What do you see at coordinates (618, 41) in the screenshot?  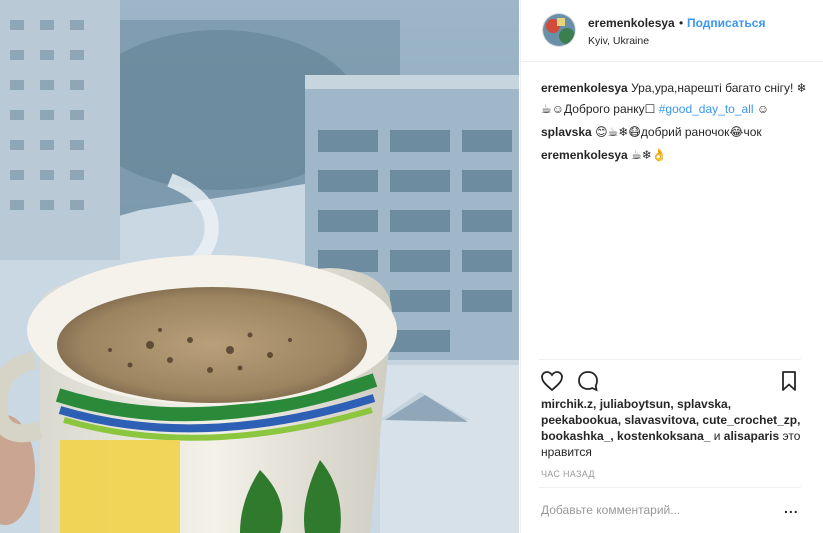 I see `post-location: Kyiv, Ukraine` at bounding box center [618, 41].